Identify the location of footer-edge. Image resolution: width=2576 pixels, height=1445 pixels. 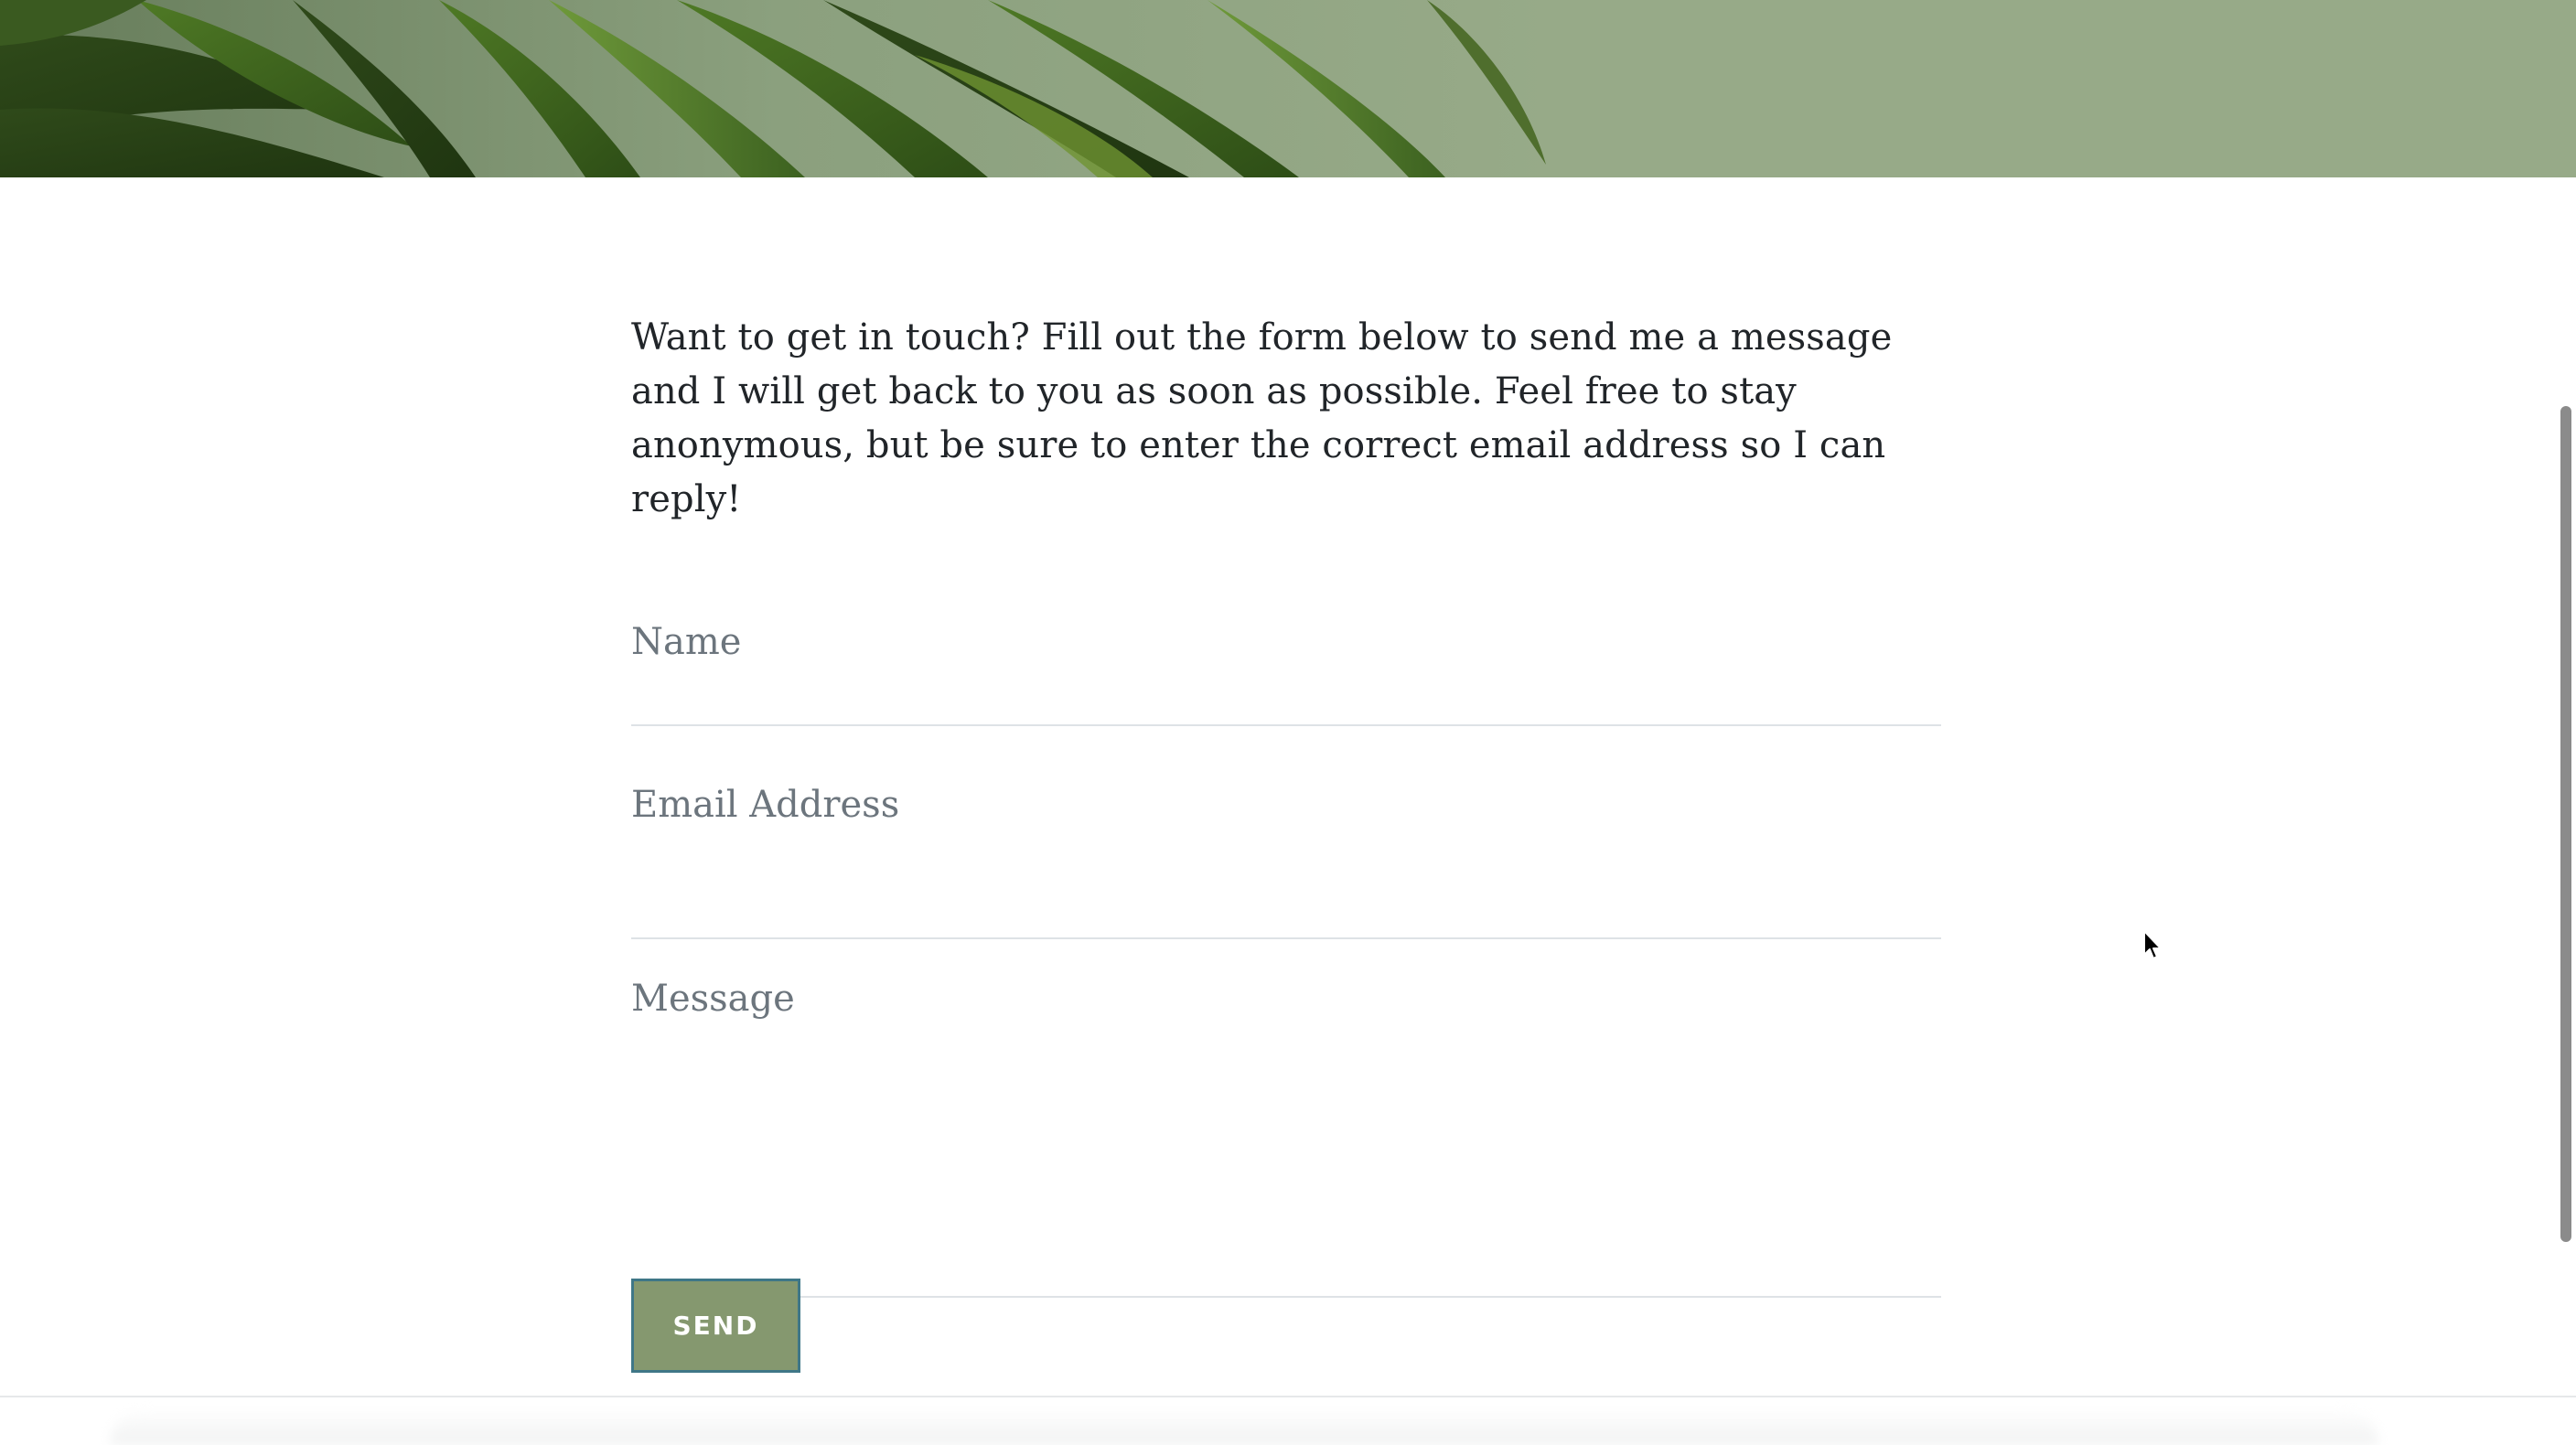
(1244, 1426).